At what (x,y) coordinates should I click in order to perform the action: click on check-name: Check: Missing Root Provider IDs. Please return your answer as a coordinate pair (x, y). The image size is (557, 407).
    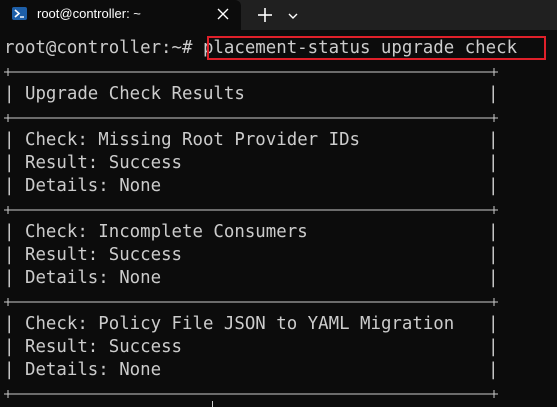
    Looking at the image, I should click on (192, 140).